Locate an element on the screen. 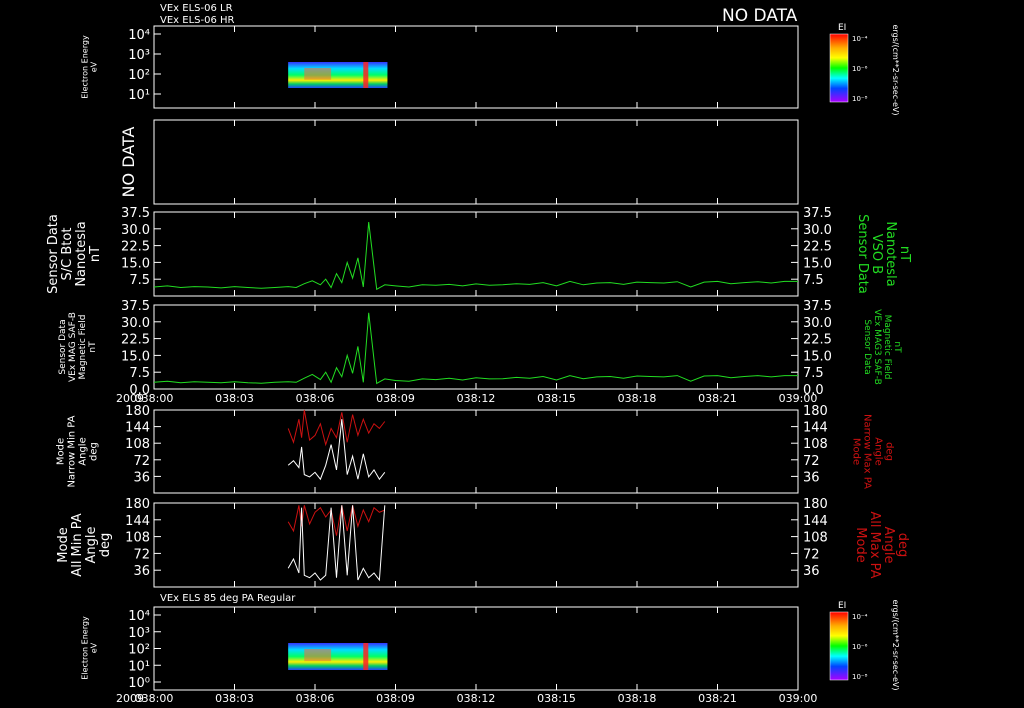 The height and width of the screenshot is (708, 1024). pa-right-label-4: Angle is located at coordinates (878, 451).